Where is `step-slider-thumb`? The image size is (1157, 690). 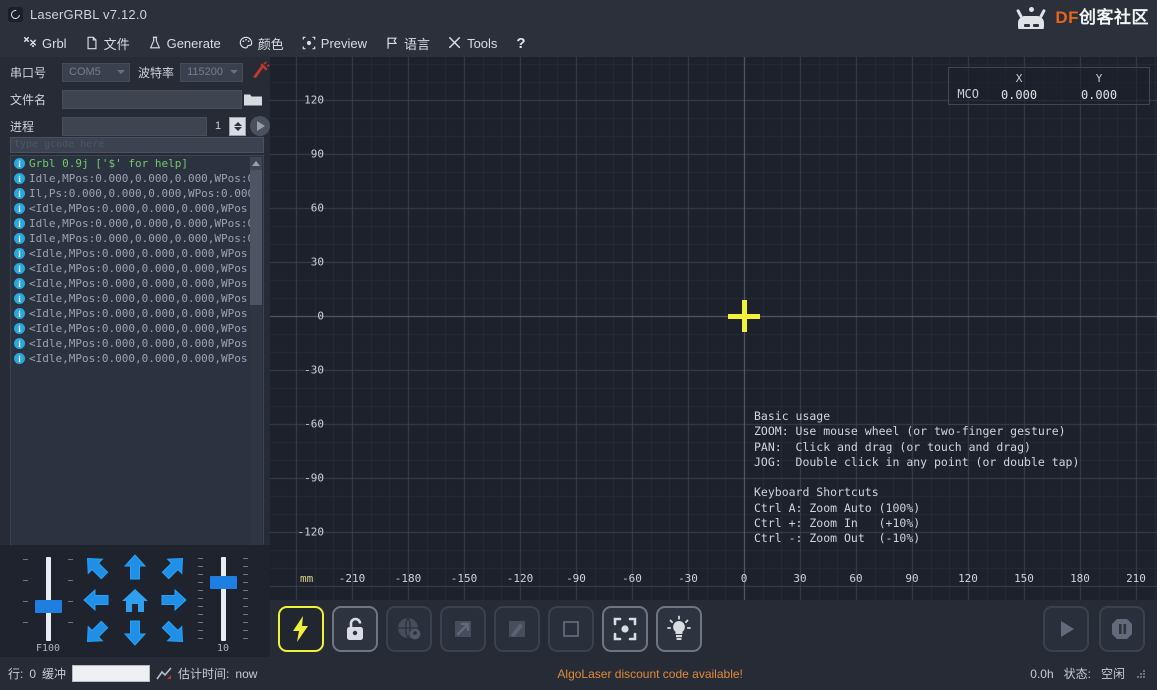
step-slider-thumb is located at coordinates (223, 582).